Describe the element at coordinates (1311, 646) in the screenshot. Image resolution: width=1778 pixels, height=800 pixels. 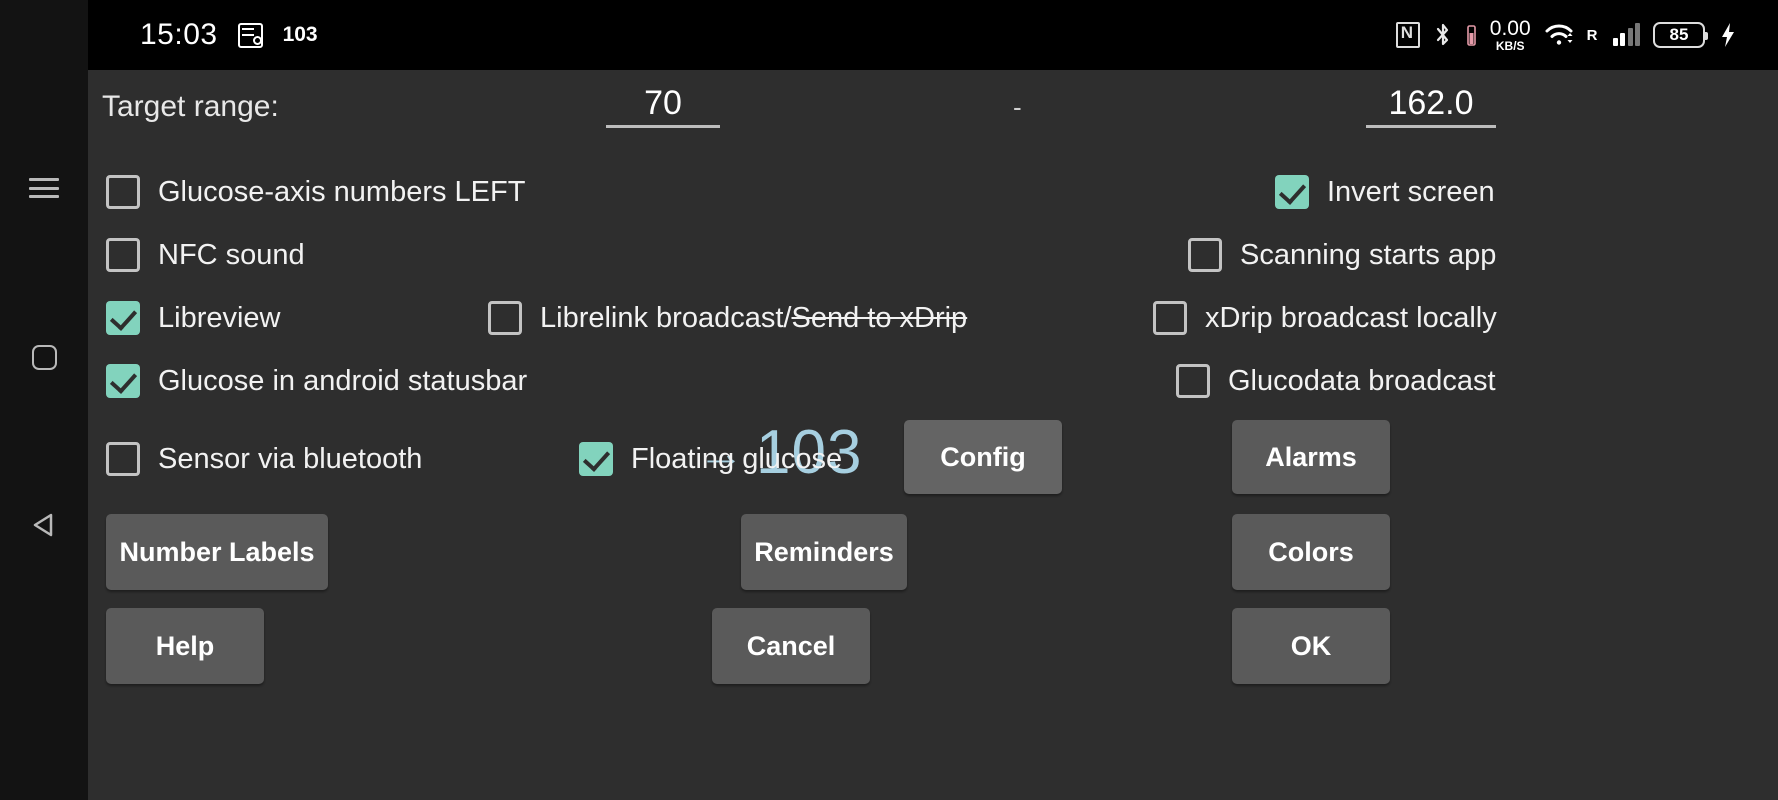
I see `ok-button: OK` at that location.